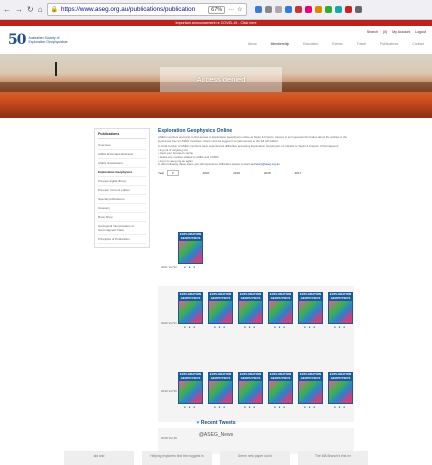 The width and height of the screenshot is (432, 465). What do you see at coordinates (236, 173) in the screenshot?
I see `year-tick: 2019` at bounding box center [236, 173].